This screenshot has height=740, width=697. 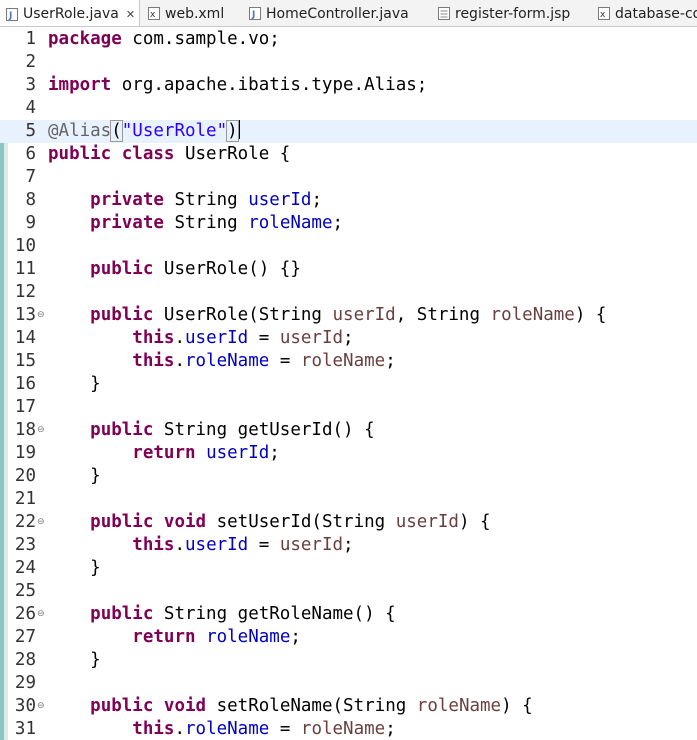 What do you see at coordinates (348, 269) in the screenshot?
I see `code-line: 11 public UserRole() {}` at bounding box center [348, 269].